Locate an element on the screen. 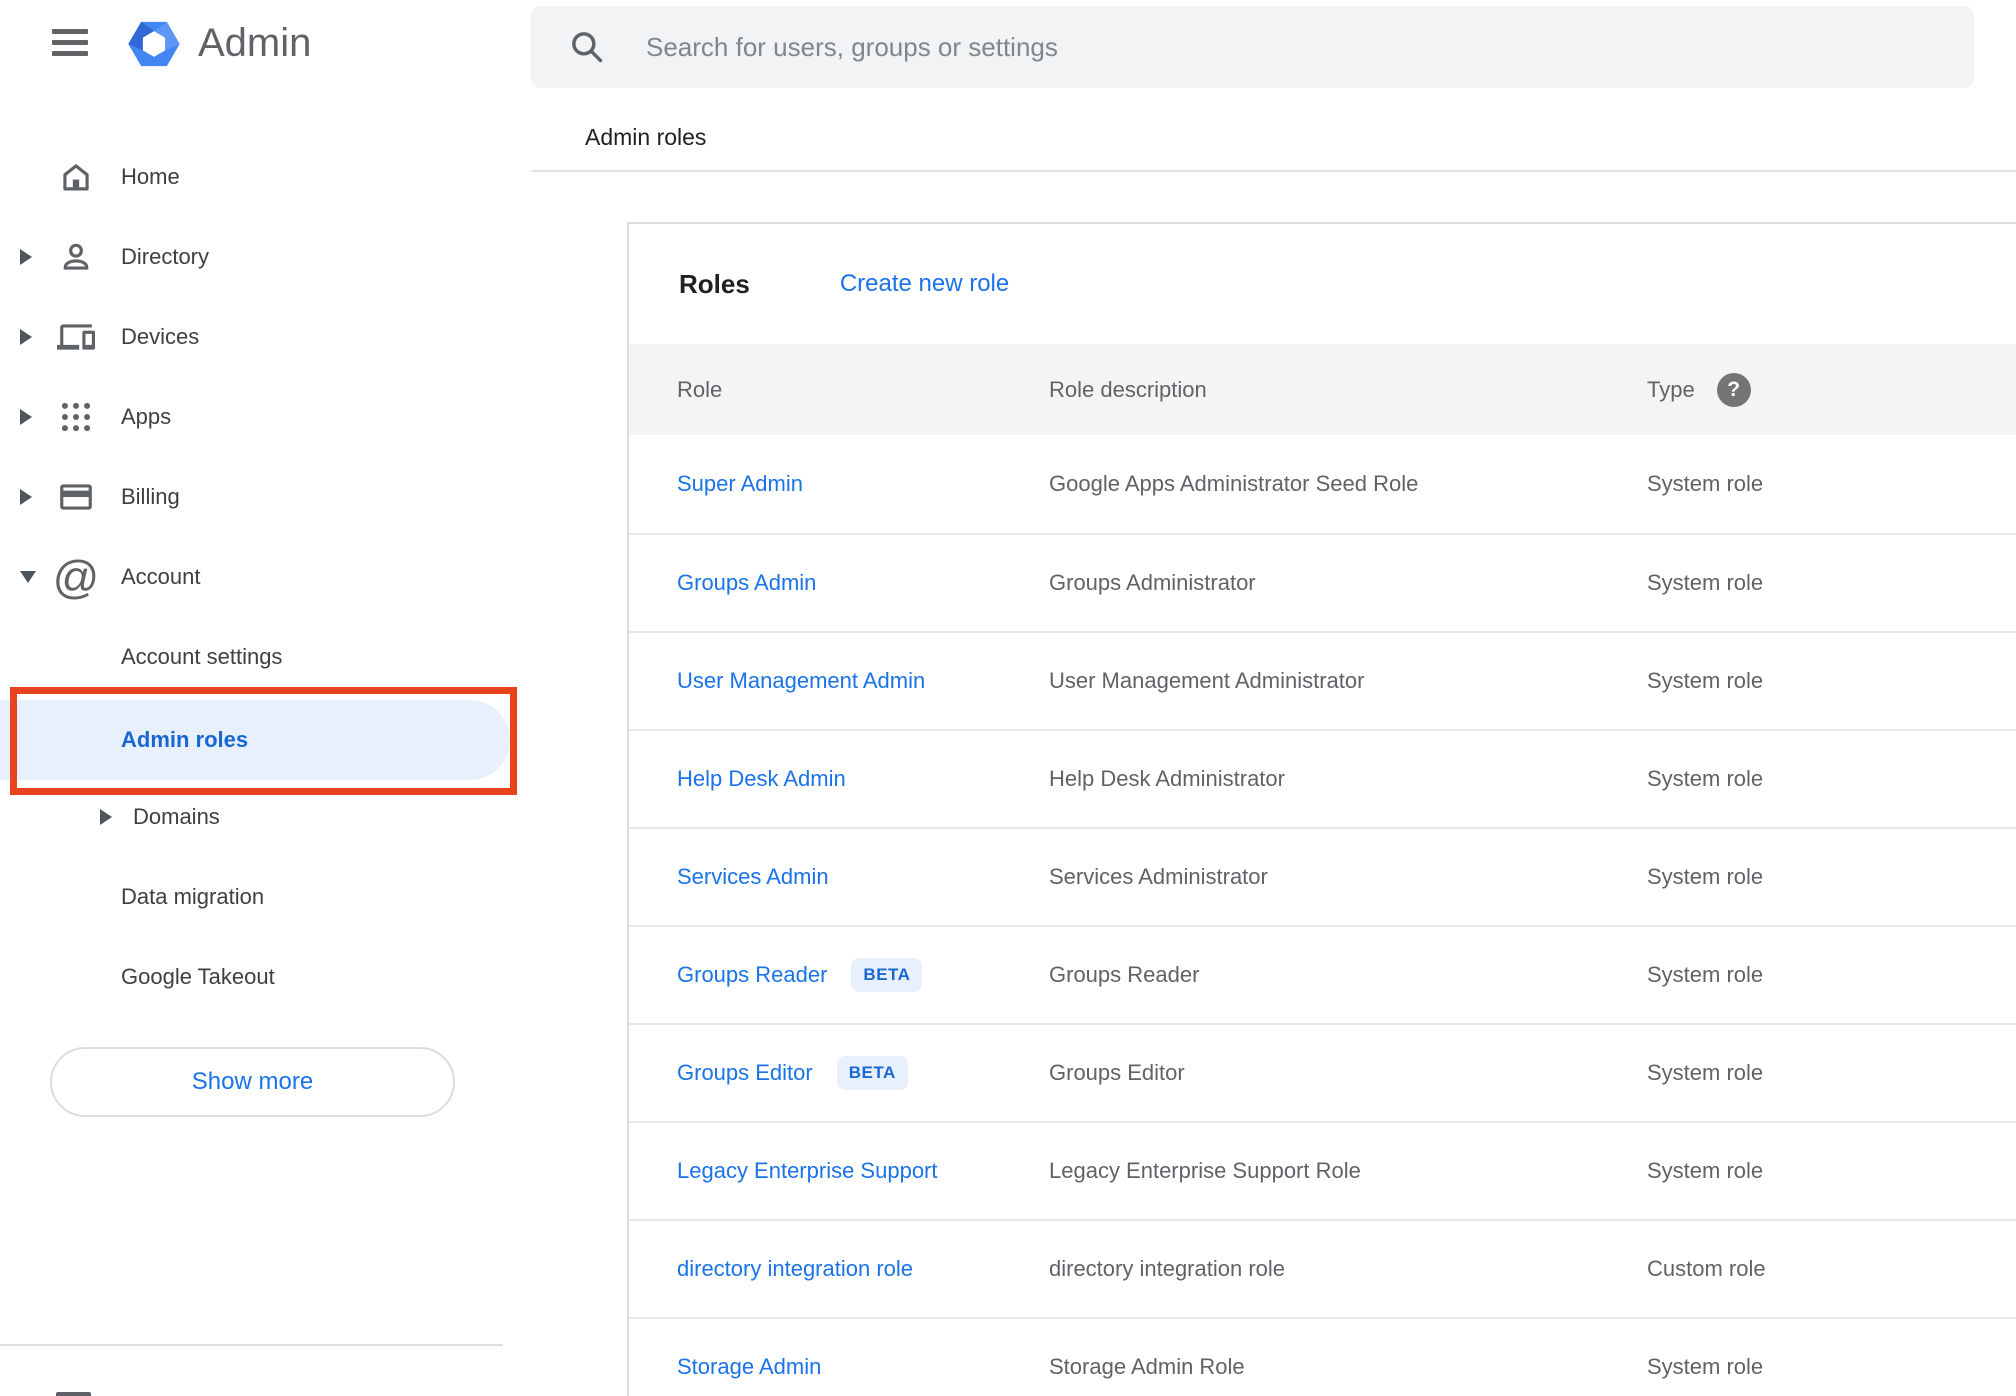 The image size is (2016, 1396). sidebar-item-label: Directory is located at coordinates (165, 256).